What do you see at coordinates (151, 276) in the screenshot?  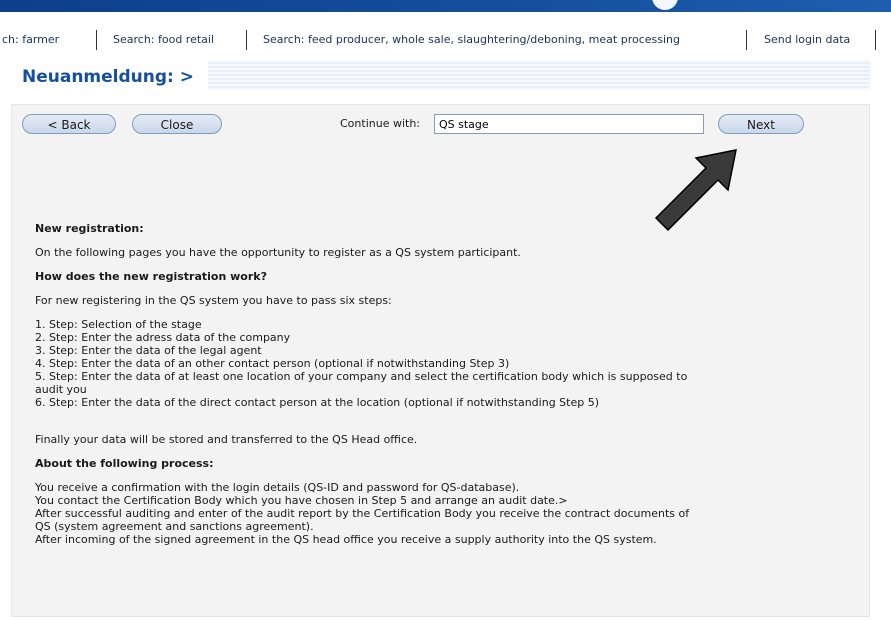 I see `heading-how-it-works: How does the new registration work?` at bounding box center [151, 276].